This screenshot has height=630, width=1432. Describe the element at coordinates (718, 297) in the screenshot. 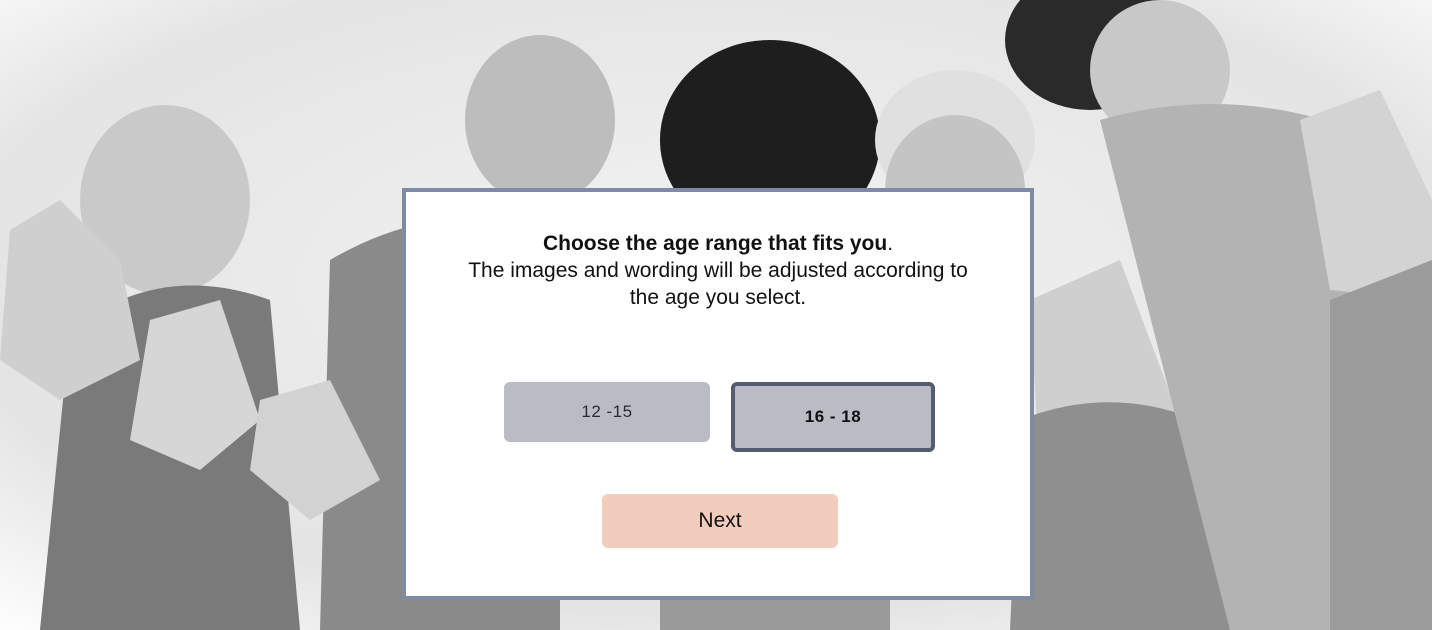

I see `prompt-body-line-2: the age you select.` at that location.